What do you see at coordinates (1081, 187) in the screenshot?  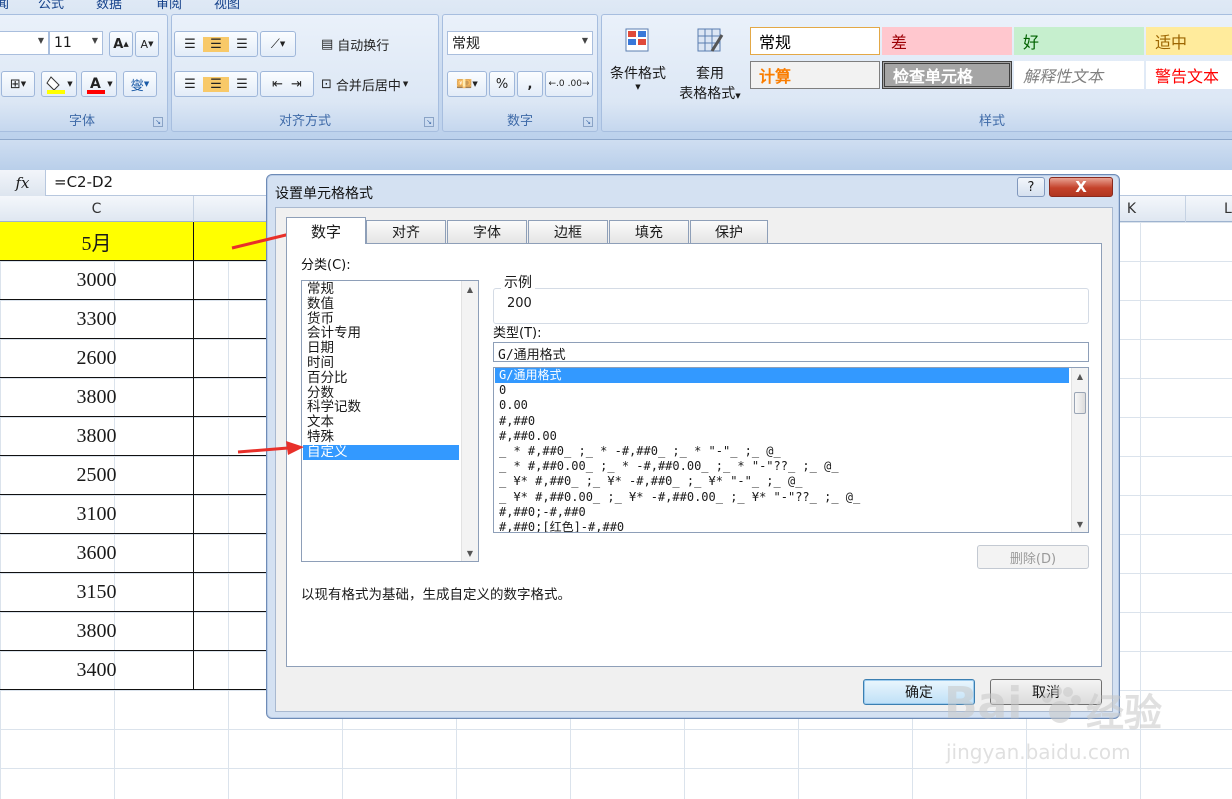 I see `close-button: X` at bounding box center [1081, 187].